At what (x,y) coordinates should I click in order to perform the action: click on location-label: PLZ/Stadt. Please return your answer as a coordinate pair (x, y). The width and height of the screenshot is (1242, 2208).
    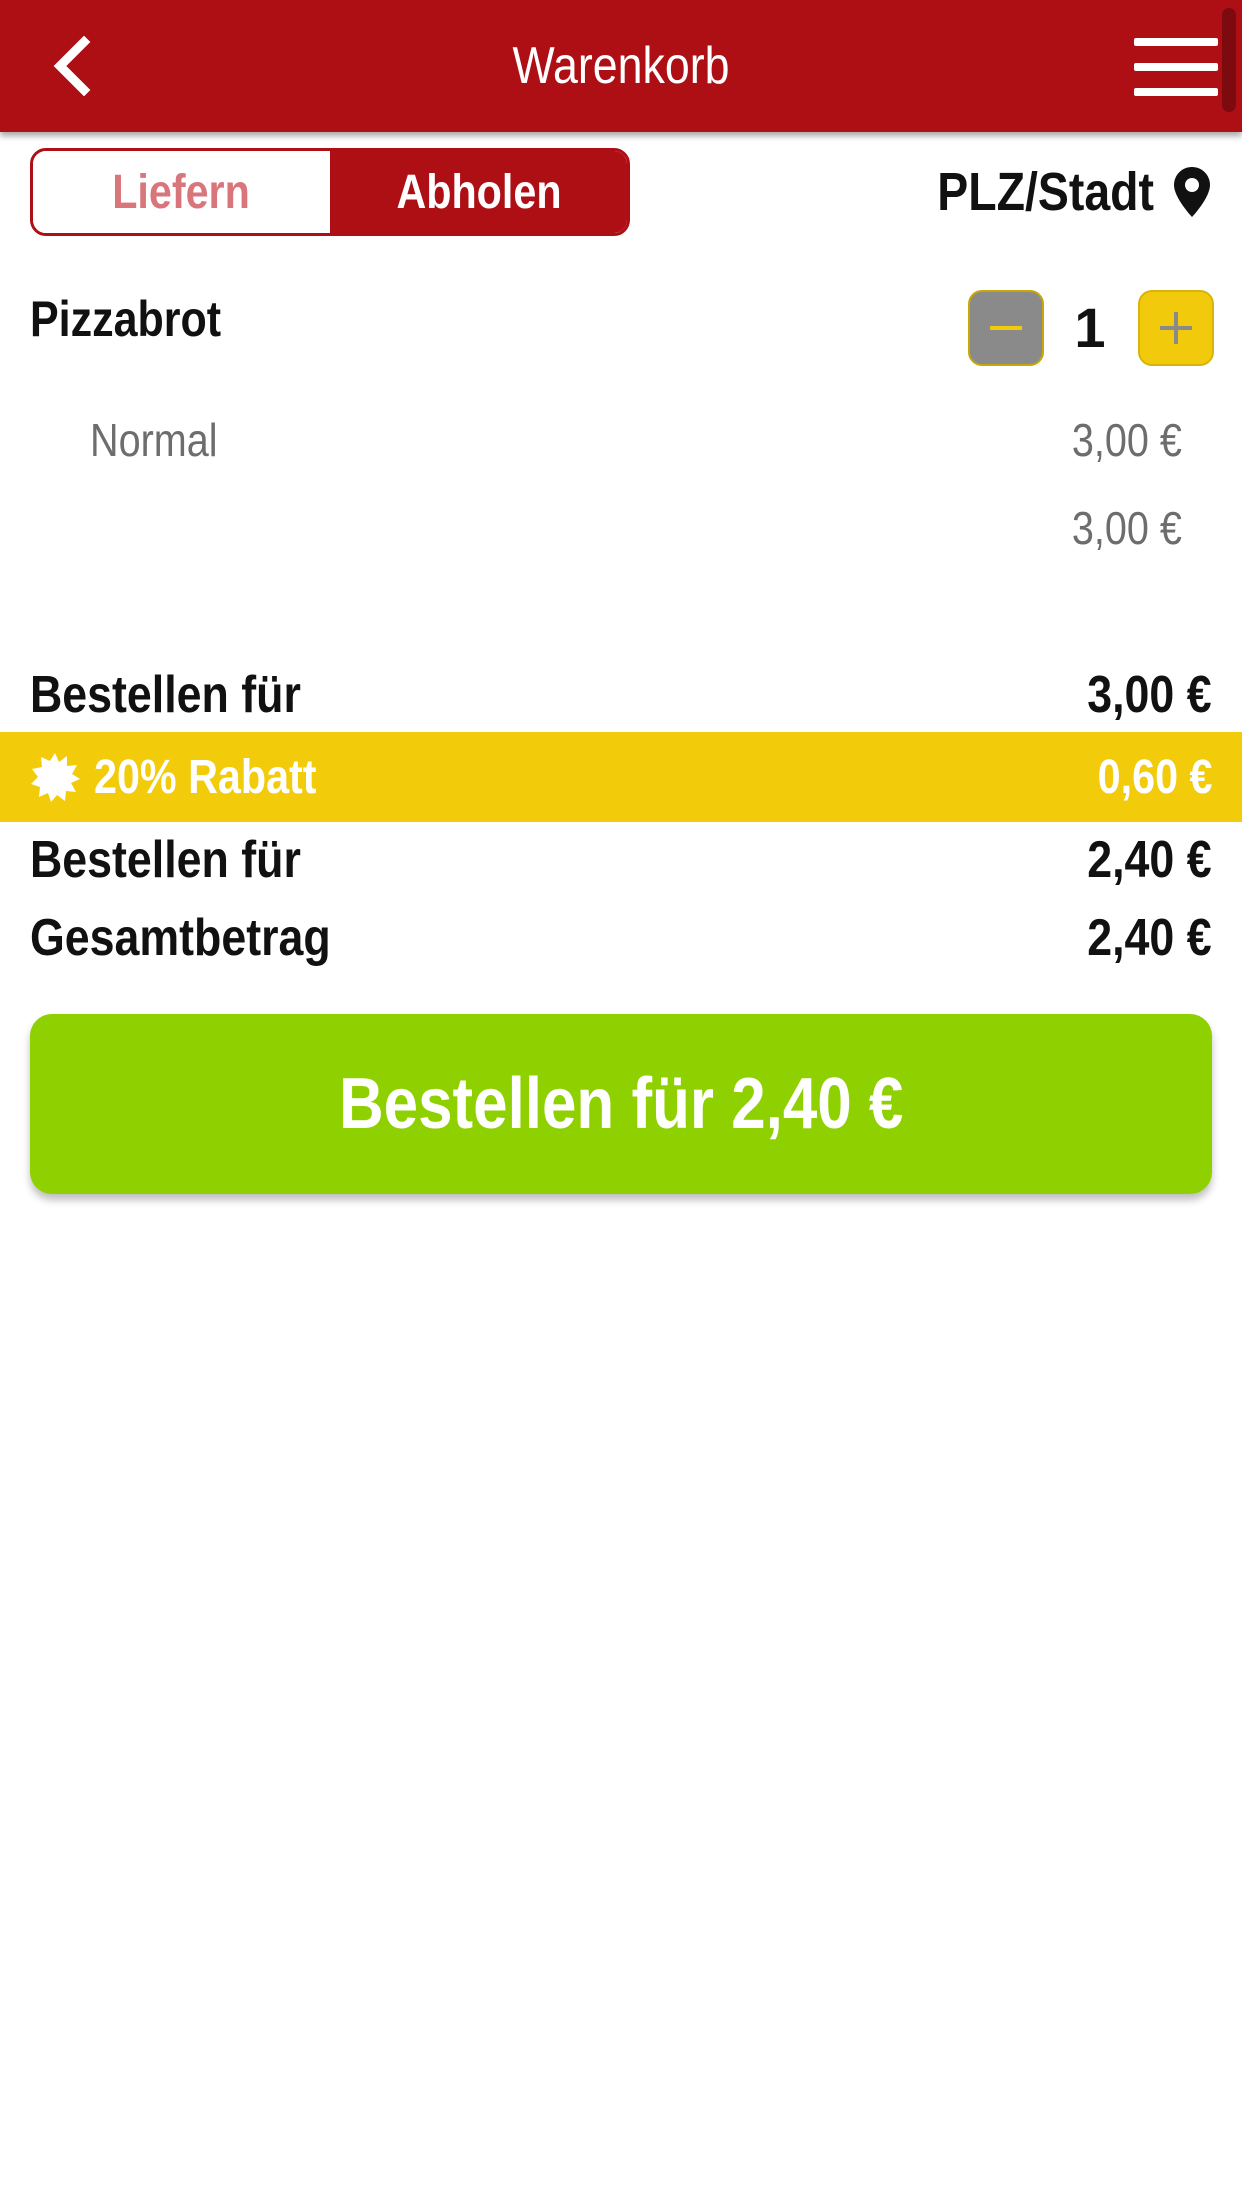
    Looking at the image, I should click on (1045, 192).